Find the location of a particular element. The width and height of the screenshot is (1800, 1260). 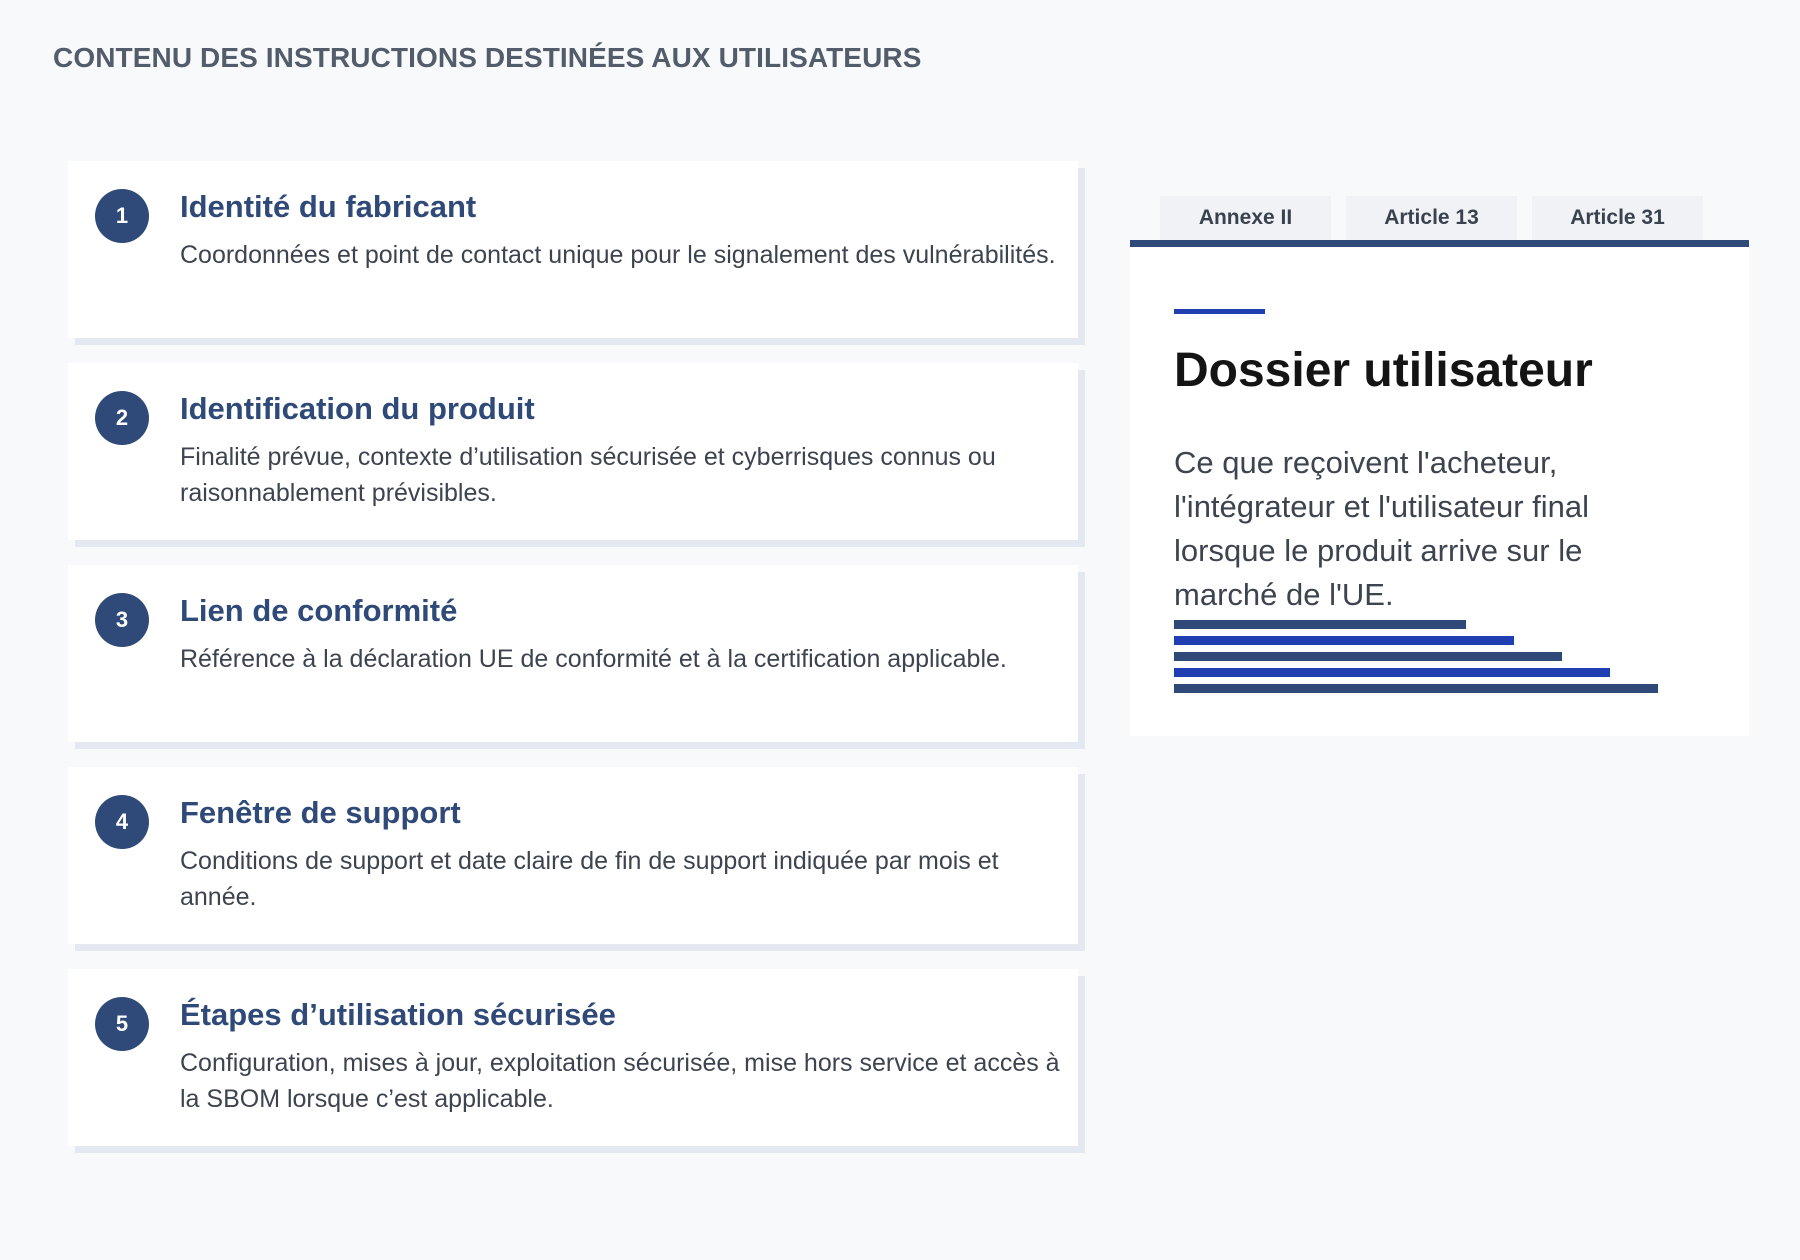

tab-article-13: Article 13 is located at coordinates (1431, 218).